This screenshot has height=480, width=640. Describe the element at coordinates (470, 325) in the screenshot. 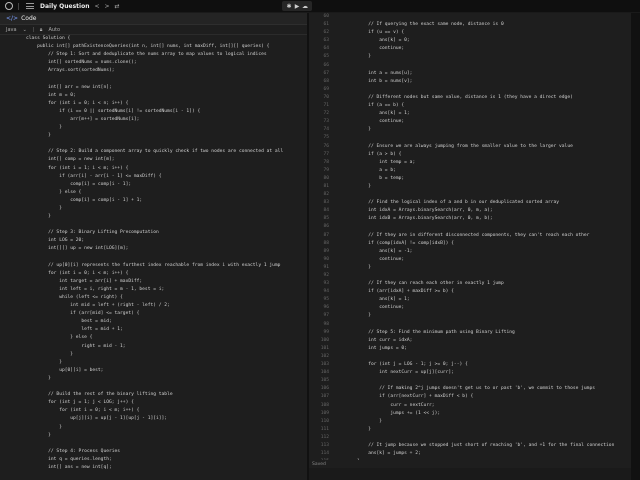

I see `code-line: 98` at that location.